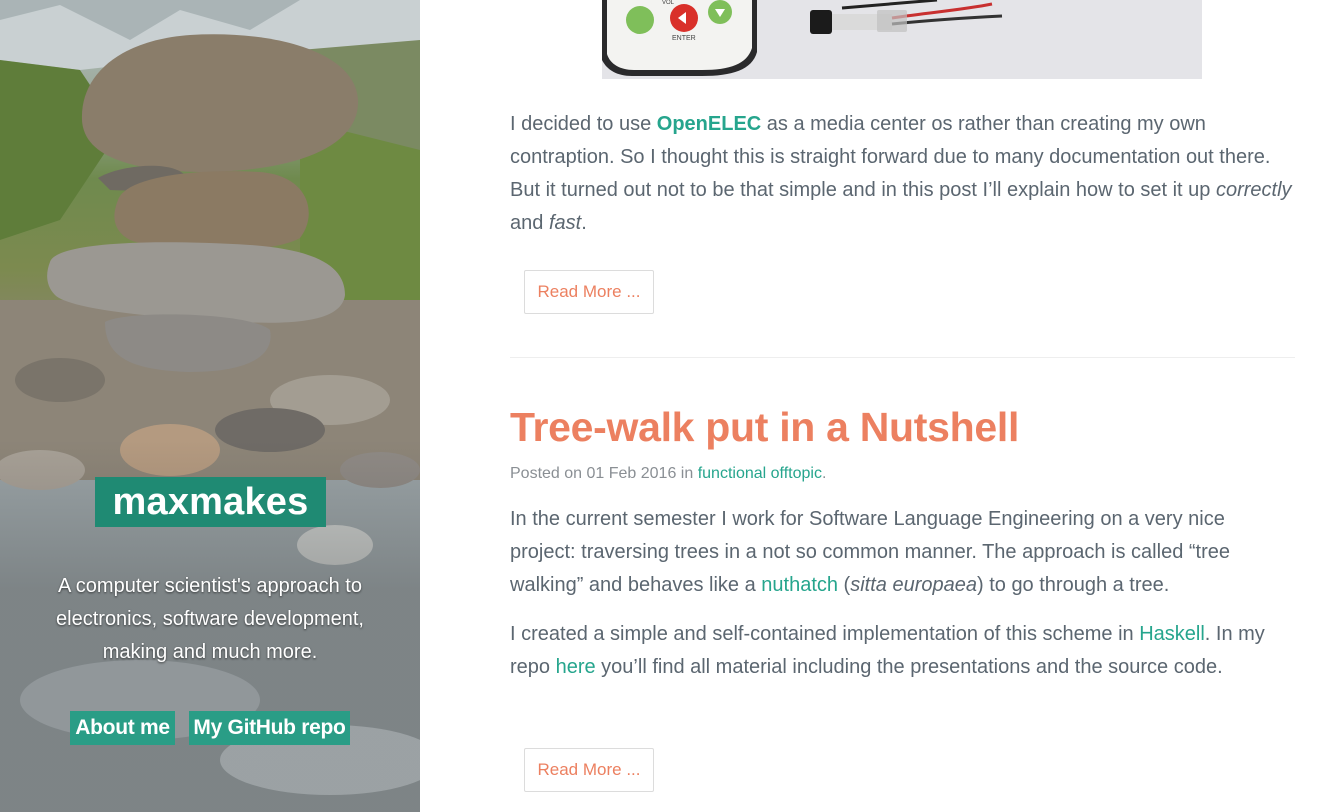  I want to click on github-repo-link: My GitHub repo, so click(269, 728).